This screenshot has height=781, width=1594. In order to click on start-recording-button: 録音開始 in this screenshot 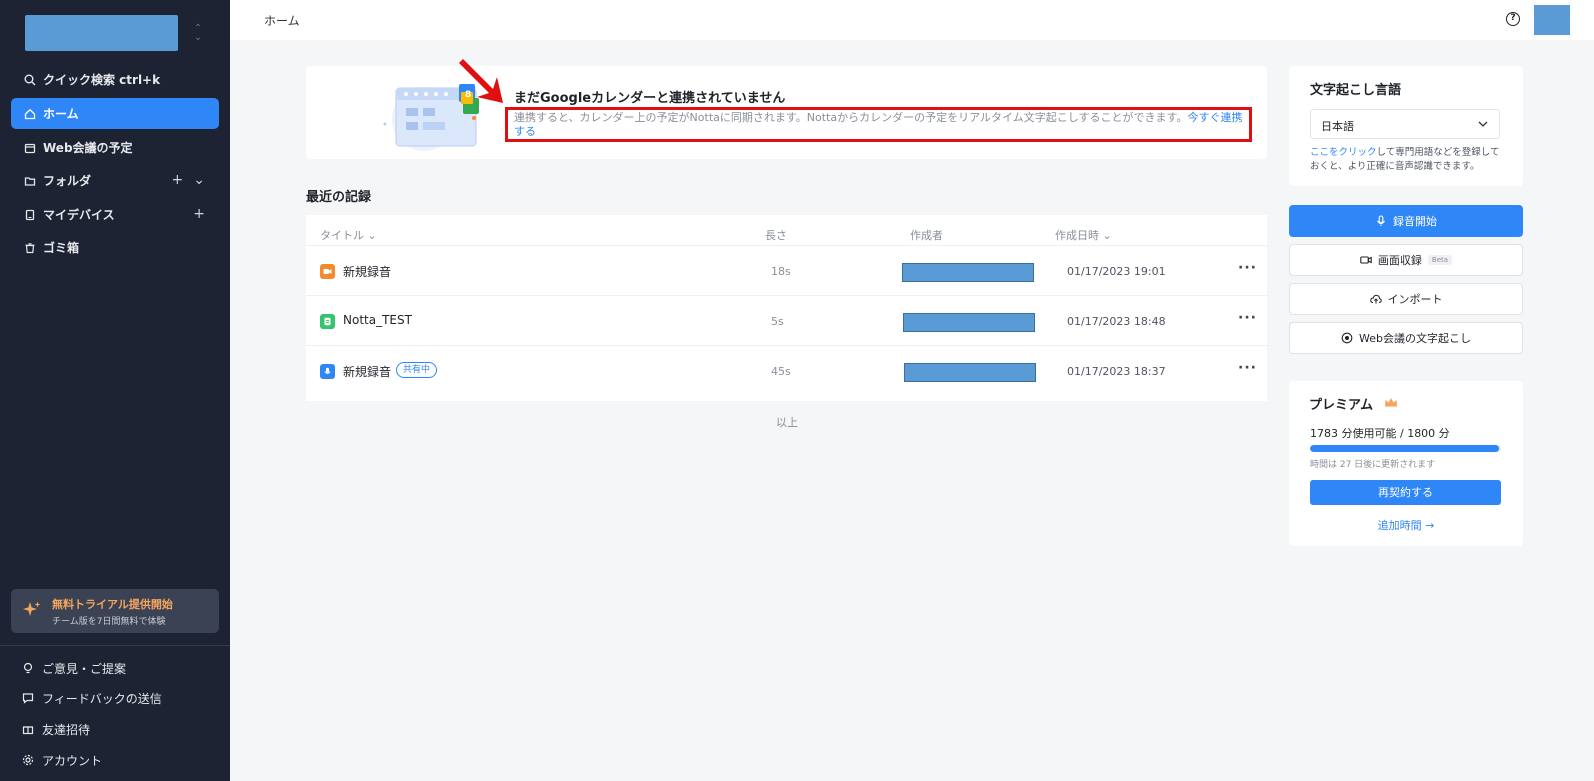, I will do `click(1406, 221)`.